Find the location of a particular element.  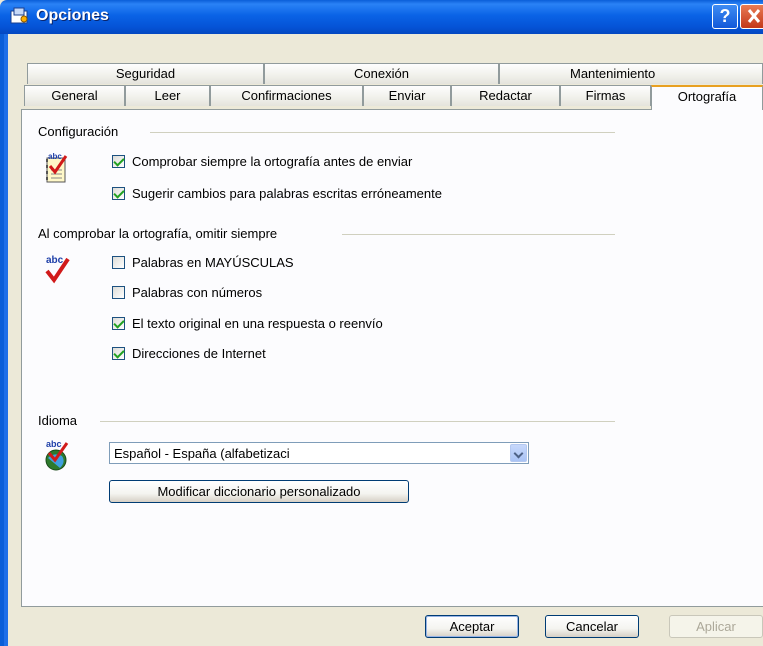

button-label: Aceptar is located at coordinates (472, 626).